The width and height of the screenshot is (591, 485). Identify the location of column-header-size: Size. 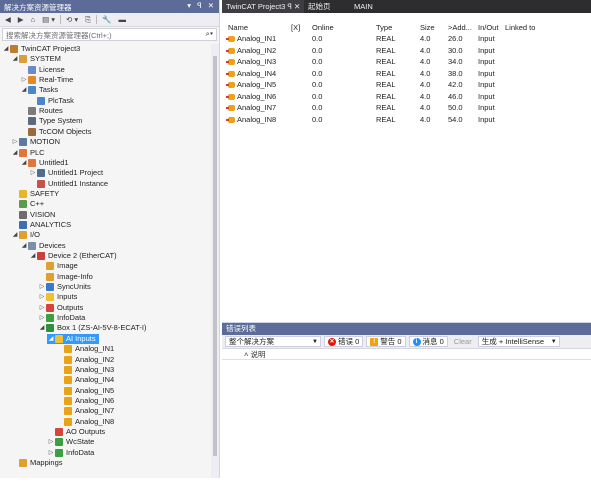
(427, 27).